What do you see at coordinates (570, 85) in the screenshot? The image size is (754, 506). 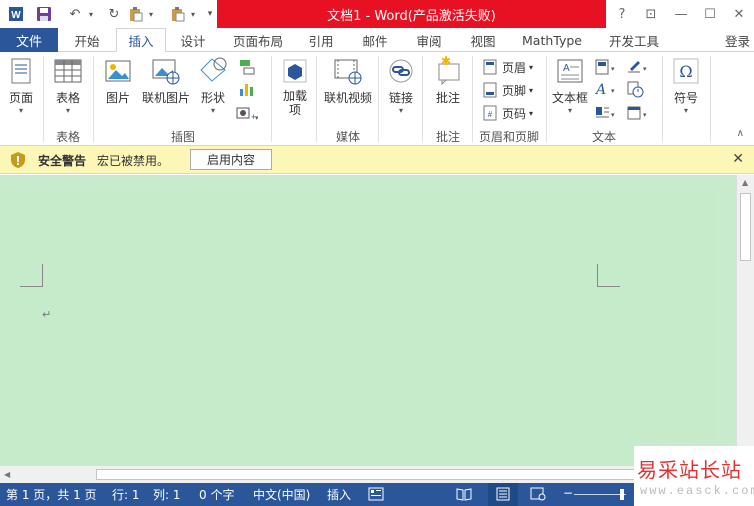 I see `textbox-button: A 文本框 ▾` at bounding box center [570, 85].